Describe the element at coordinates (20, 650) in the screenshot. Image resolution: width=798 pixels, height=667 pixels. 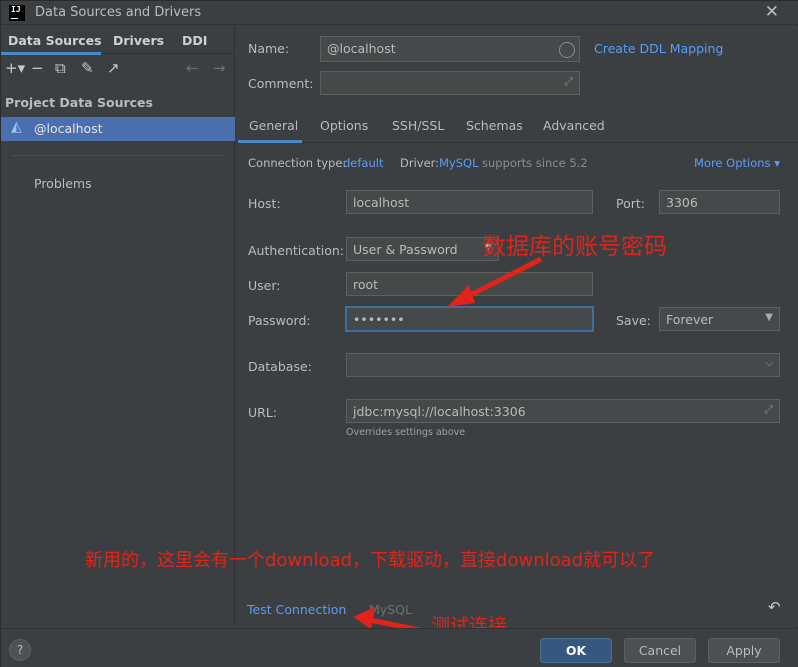
I see `help-button: ?` at that location.